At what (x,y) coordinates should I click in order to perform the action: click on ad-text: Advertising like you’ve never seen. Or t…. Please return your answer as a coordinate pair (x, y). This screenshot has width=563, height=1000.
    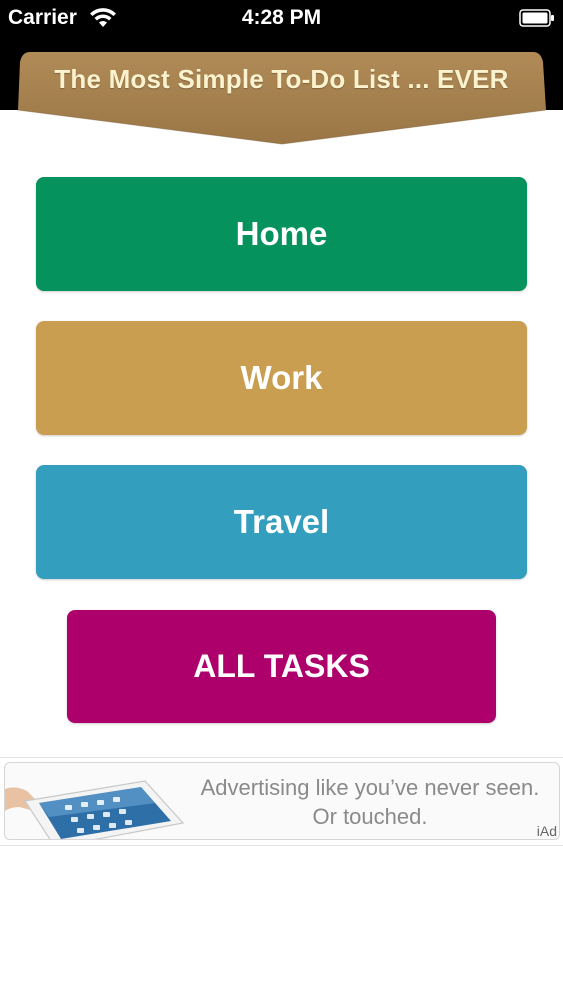
    Looking at the image, I should click on (370, 802).